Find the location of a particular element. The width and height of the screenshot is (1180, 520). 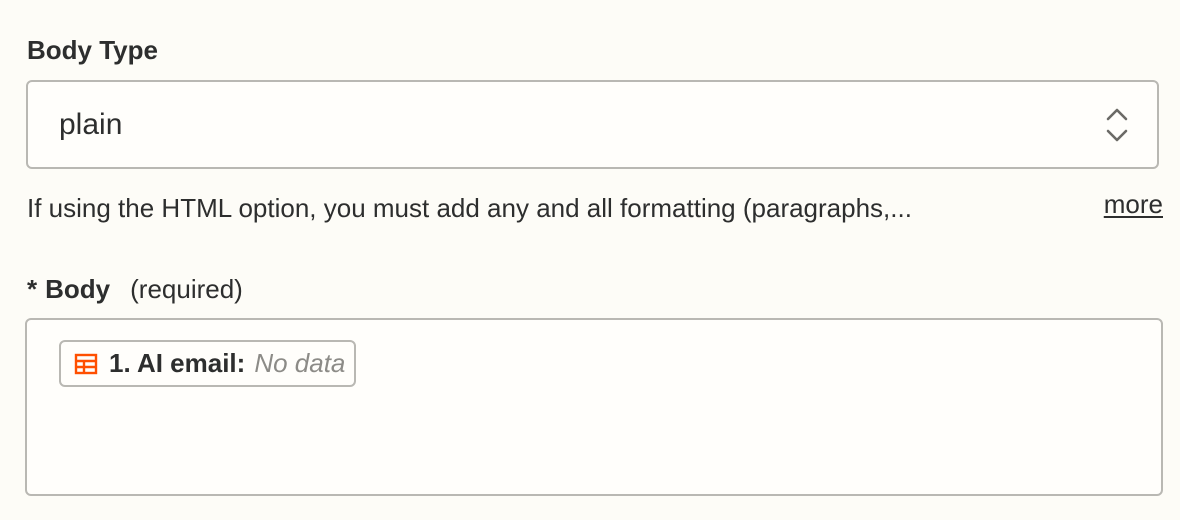

mapped-field-value: No data is located at coordinates (300, 363).